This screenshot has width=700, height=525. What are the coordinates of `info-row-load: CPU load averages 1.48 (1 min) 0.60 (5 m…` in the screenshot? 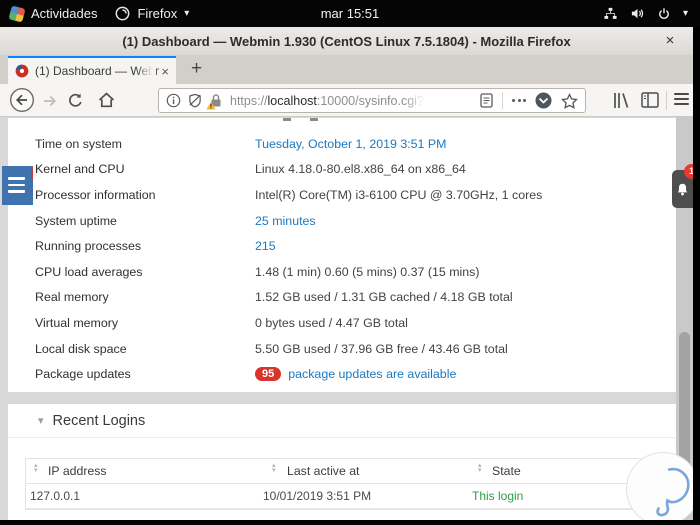 It's located at (257, 271).